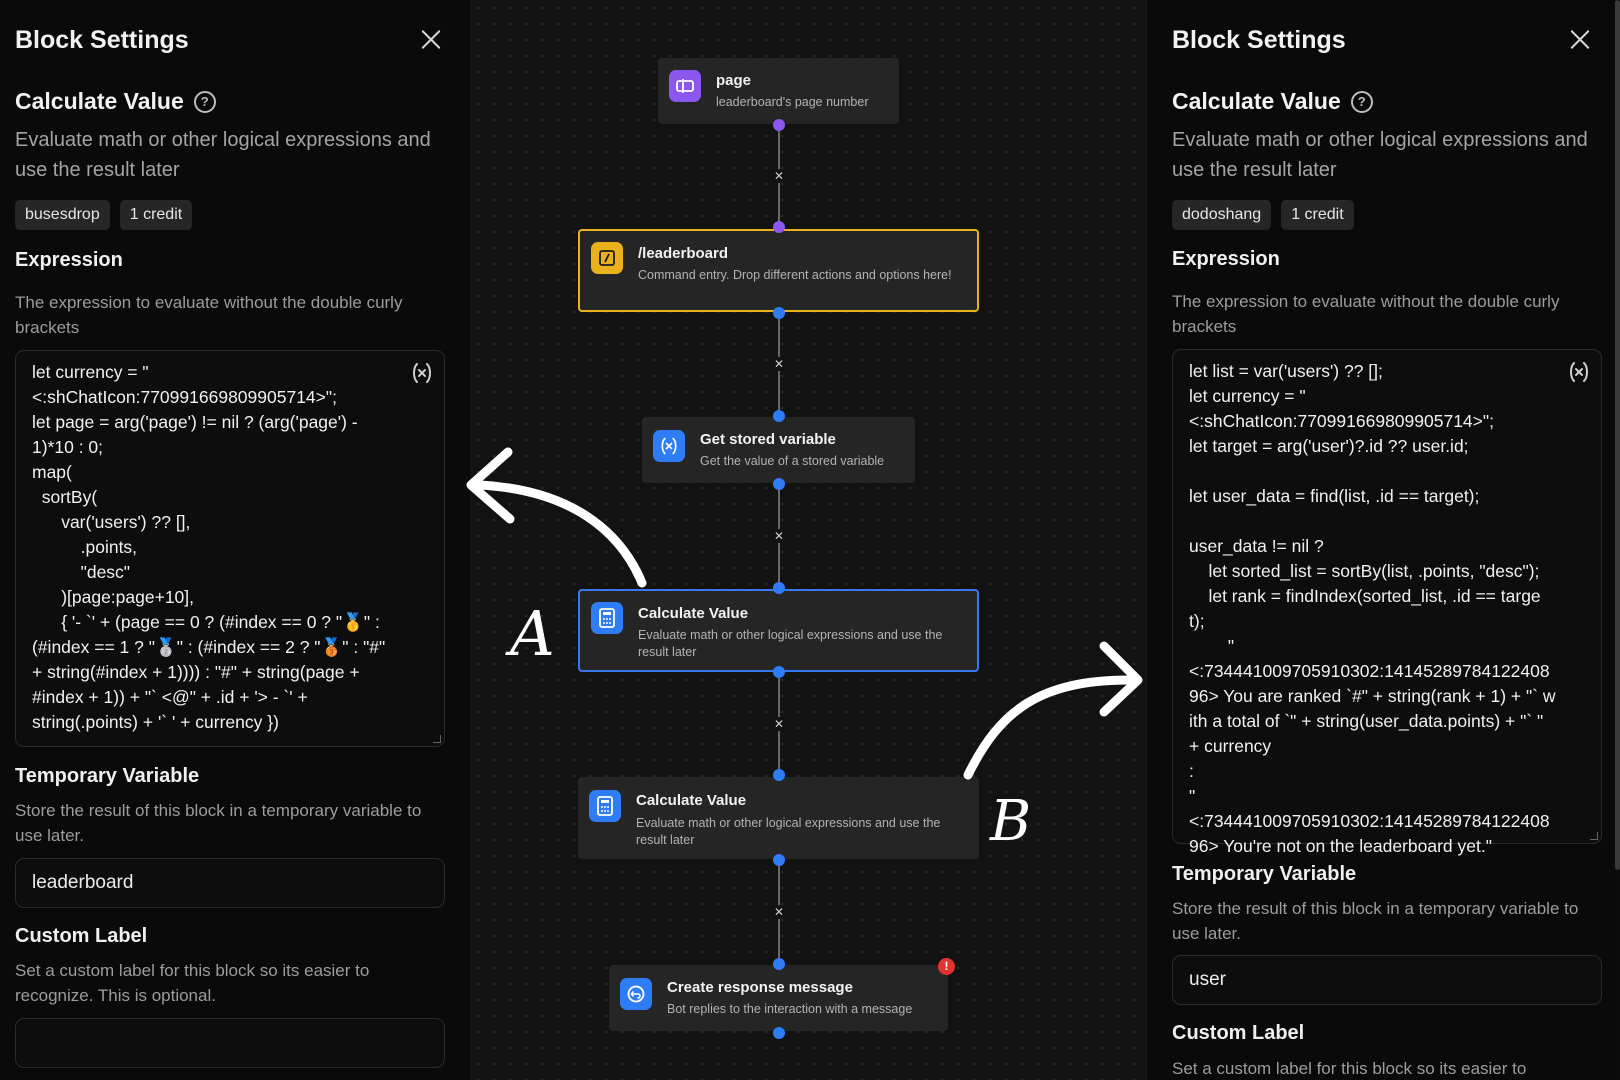  Describe the element at coordinates (636, 994) in the screenshot. I see `reply-icon` at that location.